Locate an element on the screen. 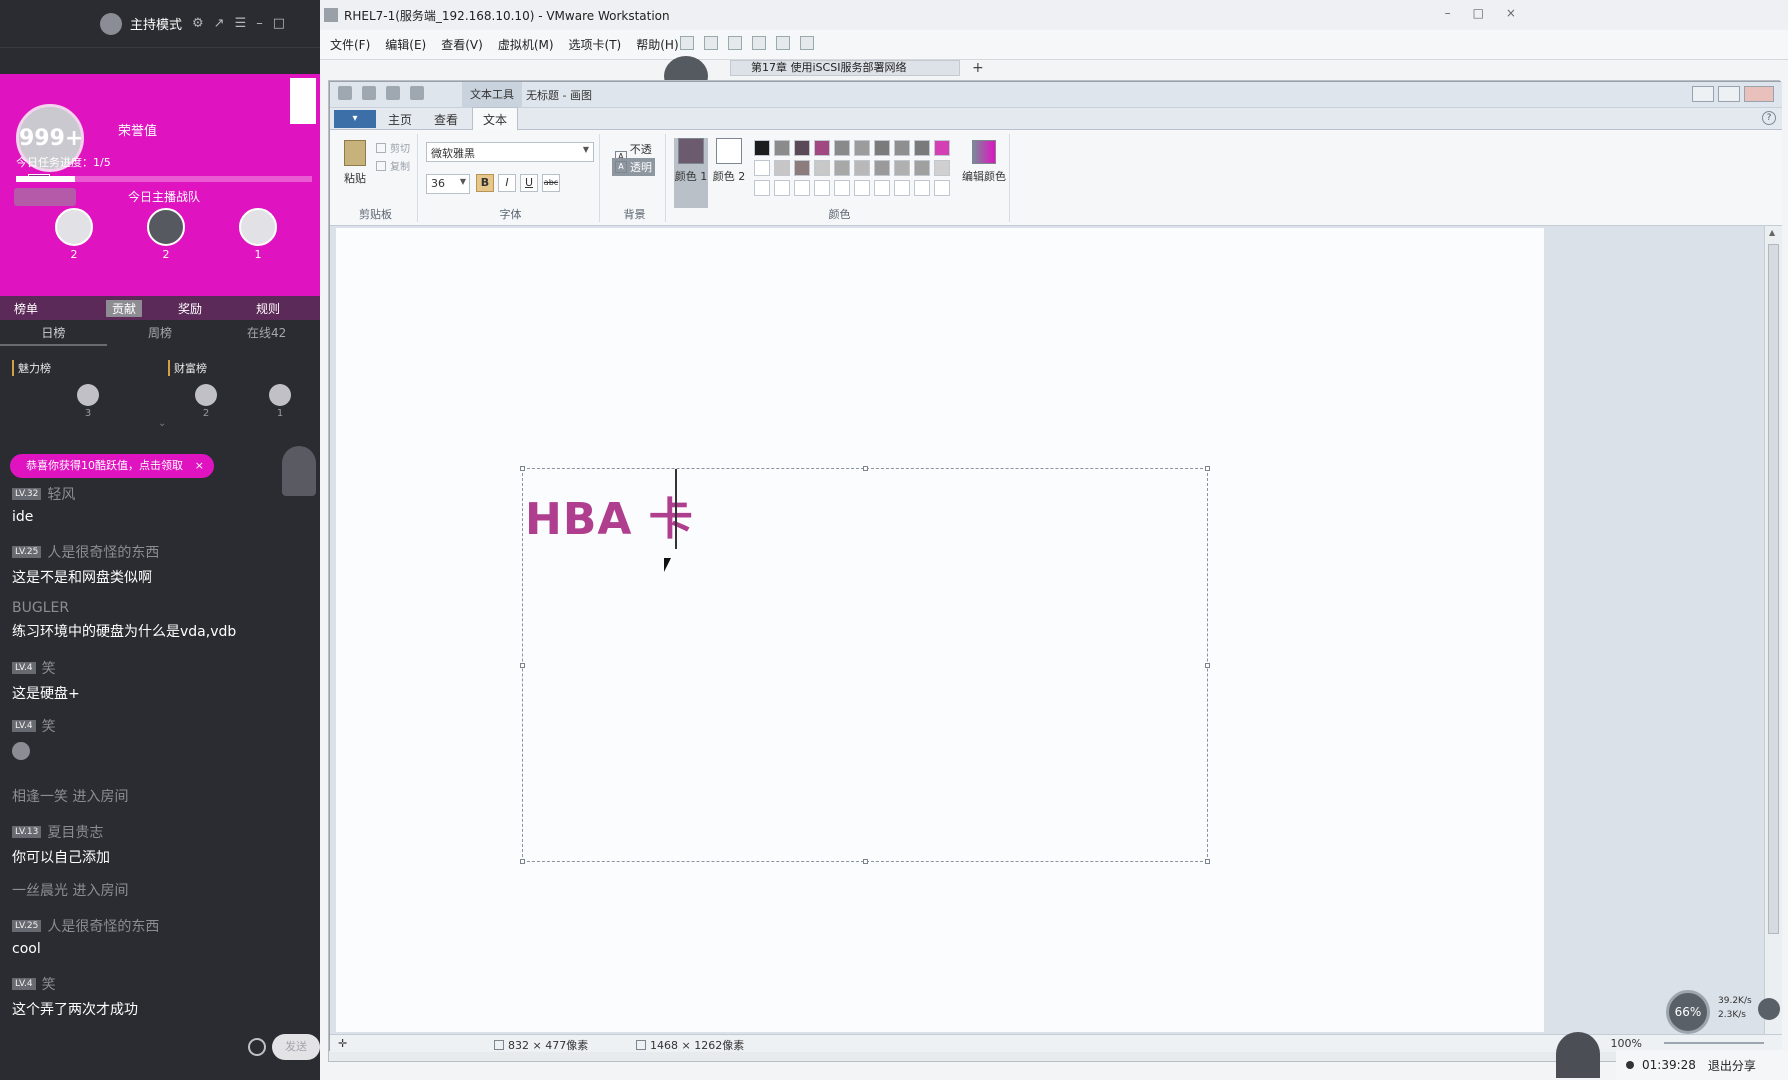  minimize-icon: – is located at coordinates (259, 23).